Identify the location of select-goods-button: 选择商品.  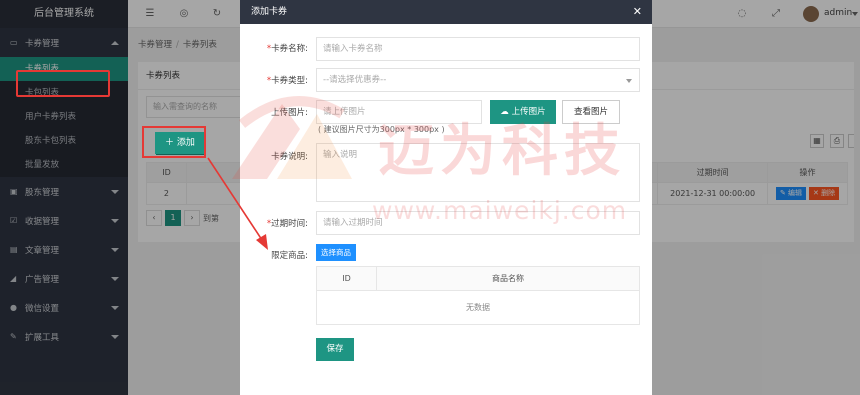
(336, 252).